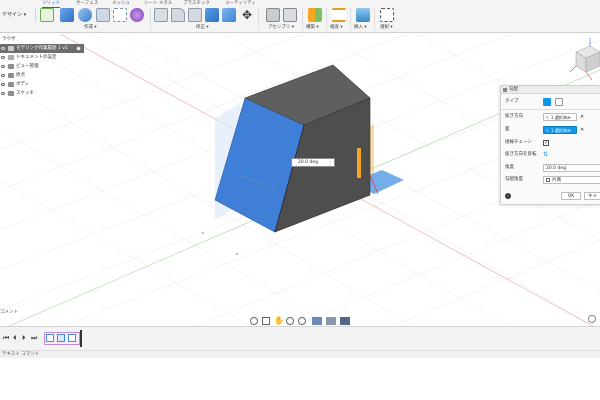  I want to click on extrude-icon, so click(67, 15).